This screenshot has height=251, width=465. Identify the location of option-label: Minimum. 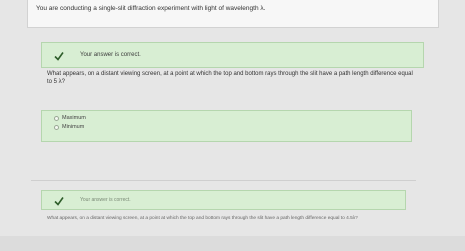
(73, 127).